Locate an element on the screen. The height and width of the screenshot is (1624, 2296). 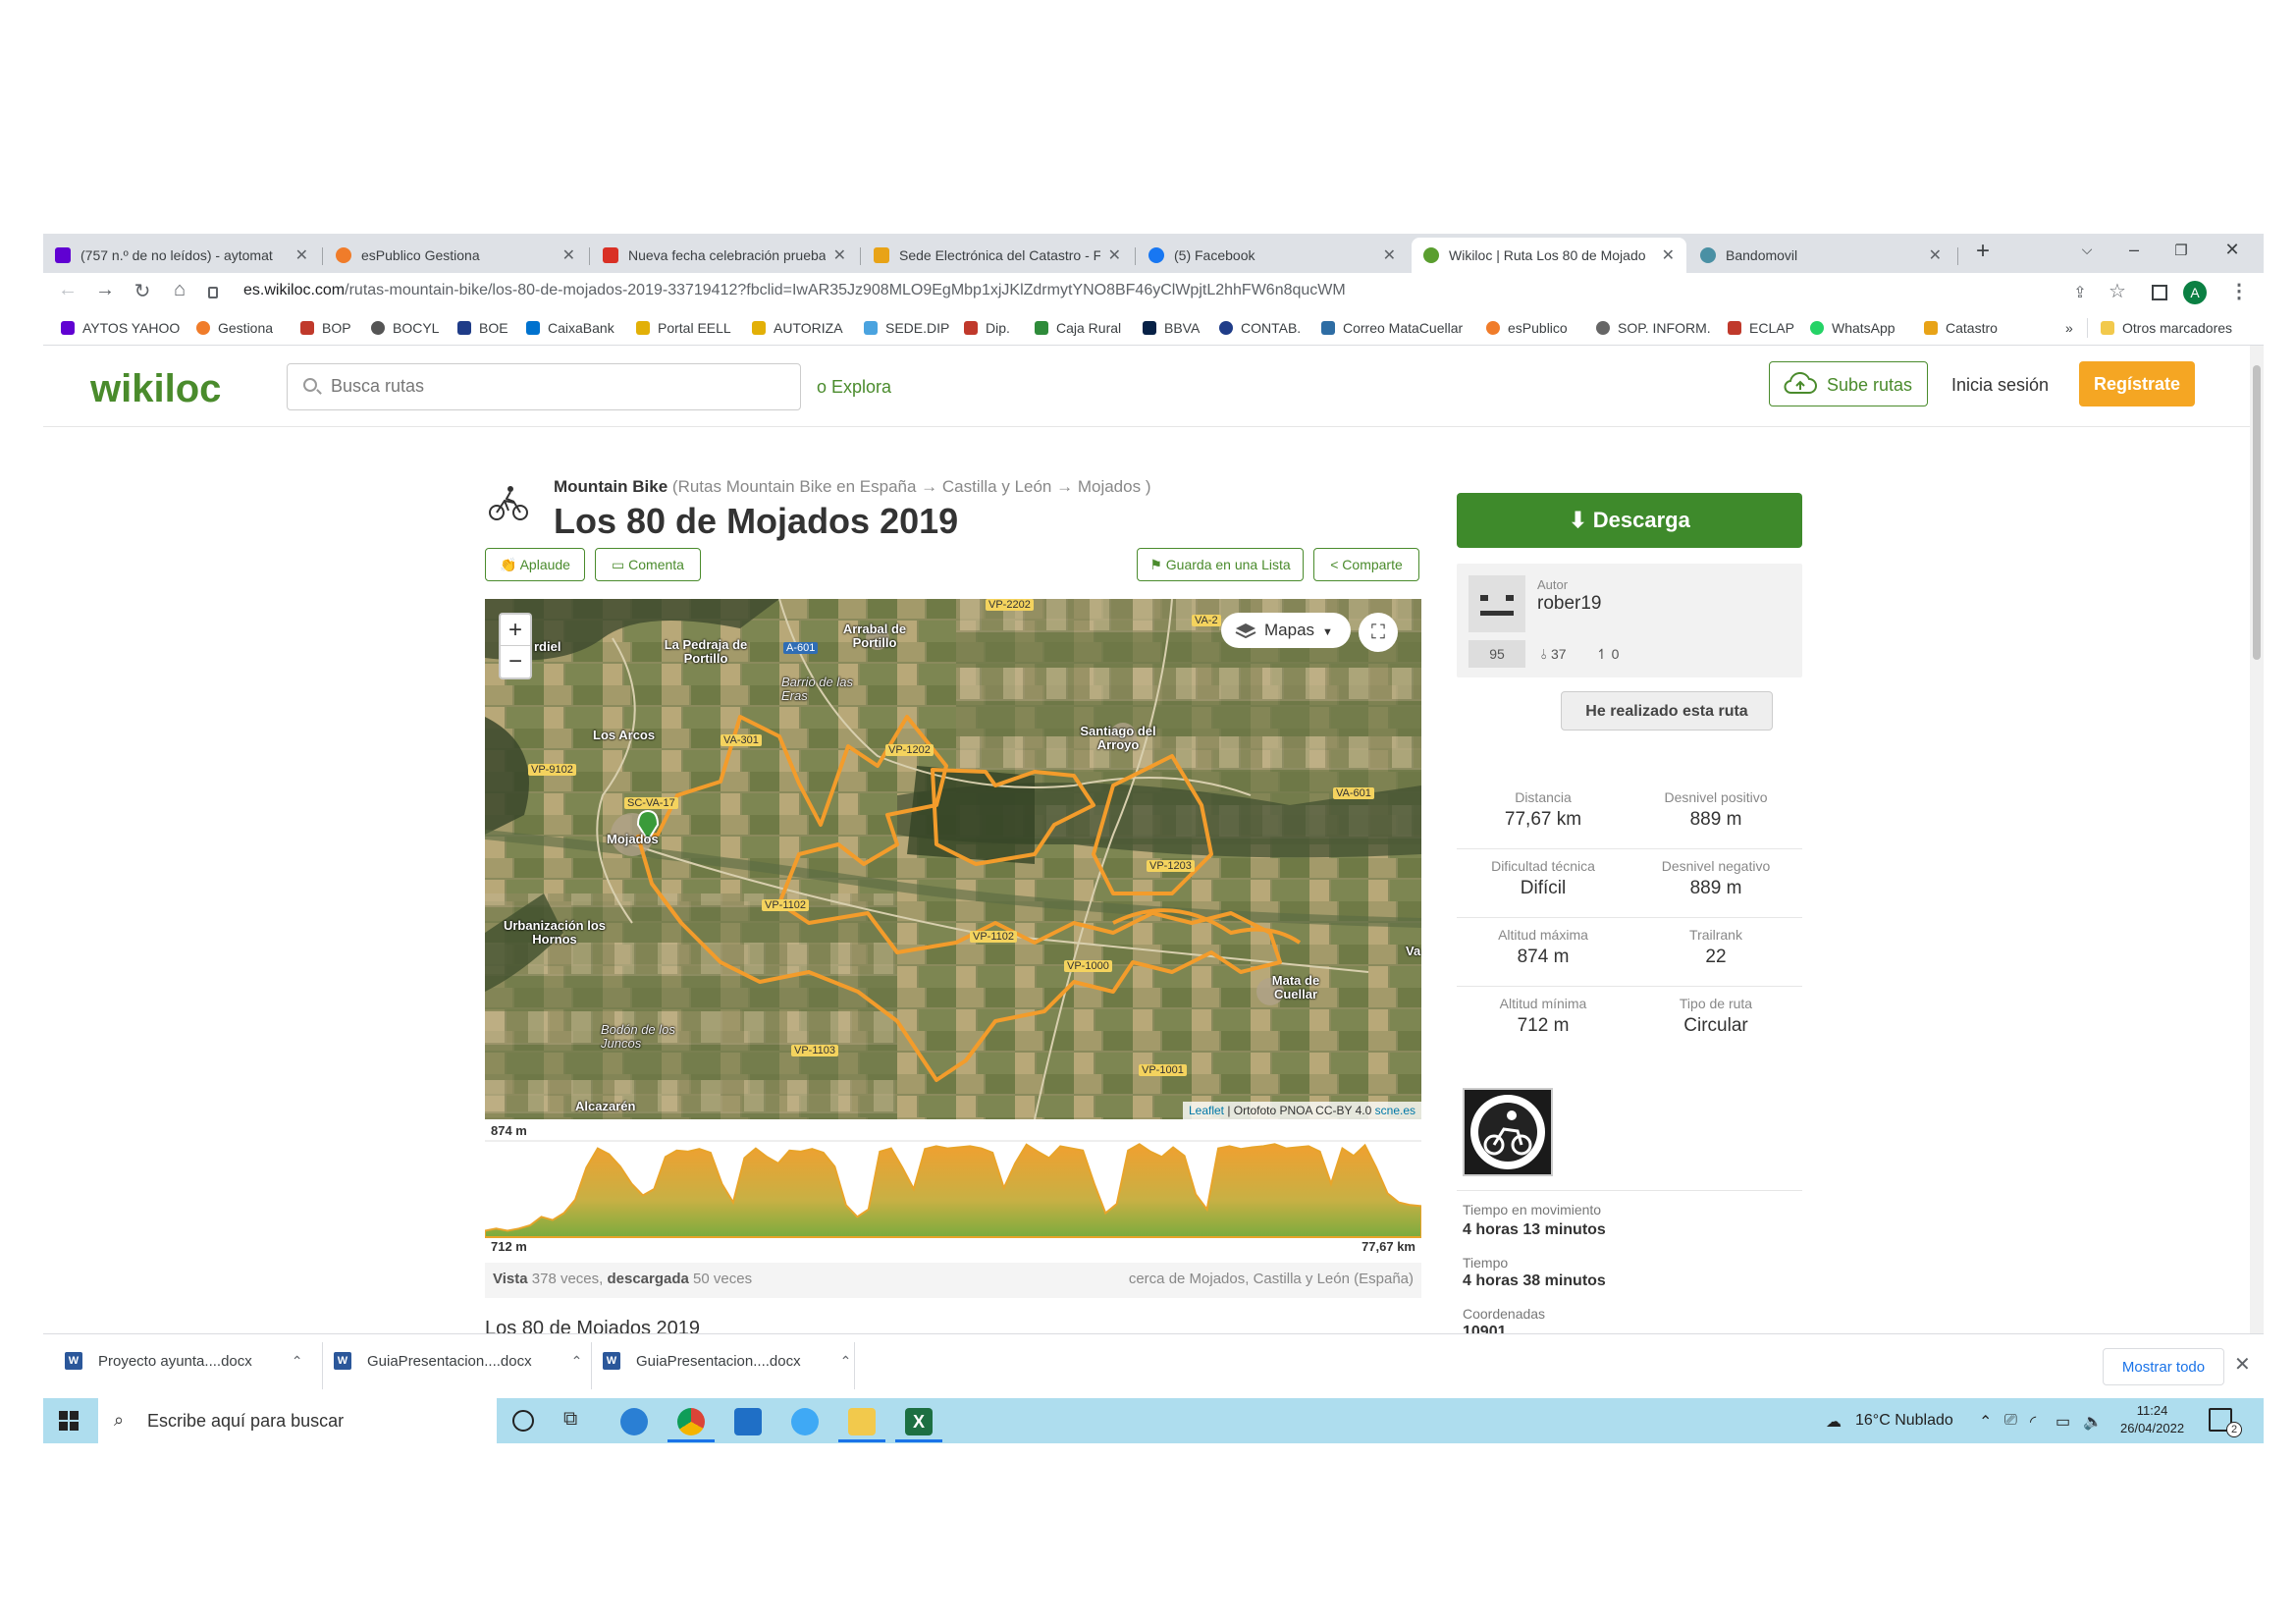
comment-button: ▭ Comenta is located at coordinates (648, 564).